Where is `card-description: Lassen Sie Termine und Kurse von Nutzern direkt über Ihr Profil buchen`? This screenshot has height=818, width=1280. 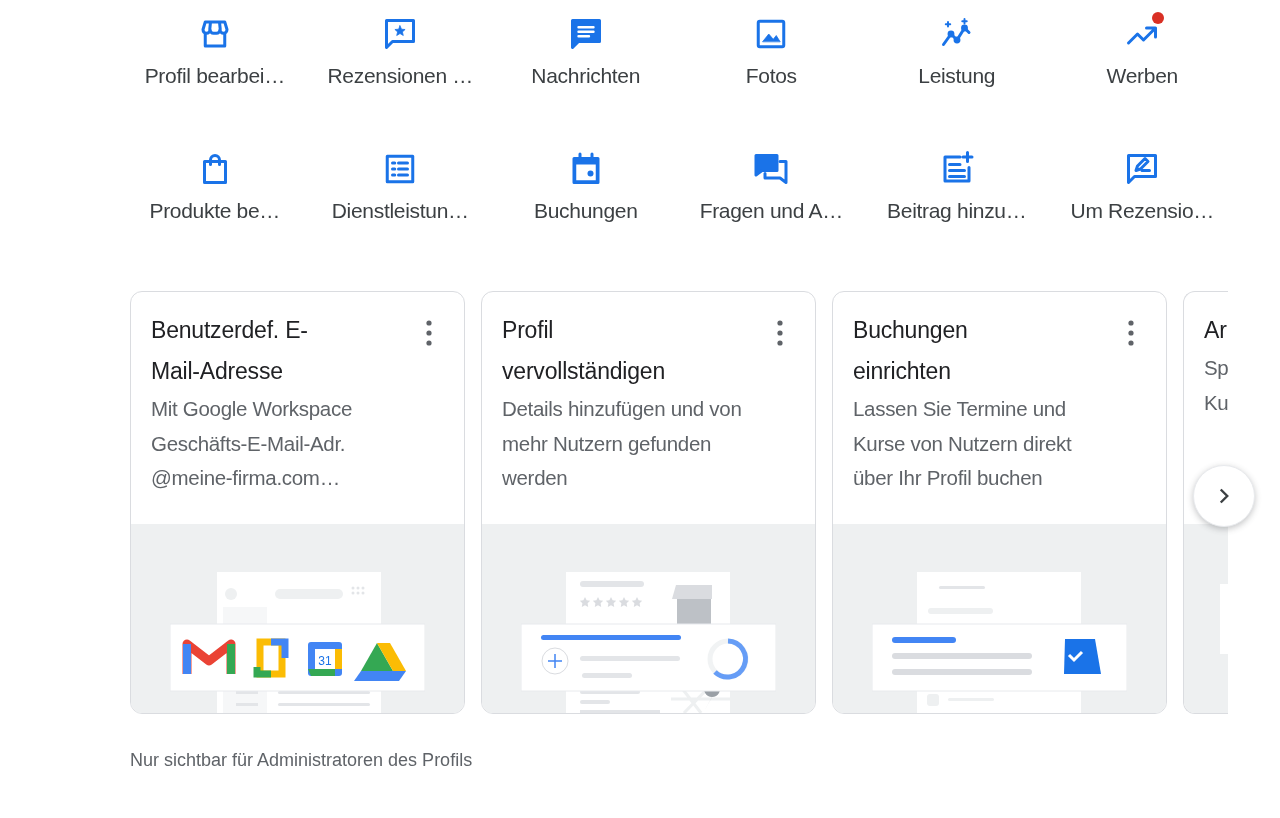
card-description: Lassen Sie Termine und Kurse von Nutzern direkt über Ihr Profil buchen is located at coordinates (963, 443).